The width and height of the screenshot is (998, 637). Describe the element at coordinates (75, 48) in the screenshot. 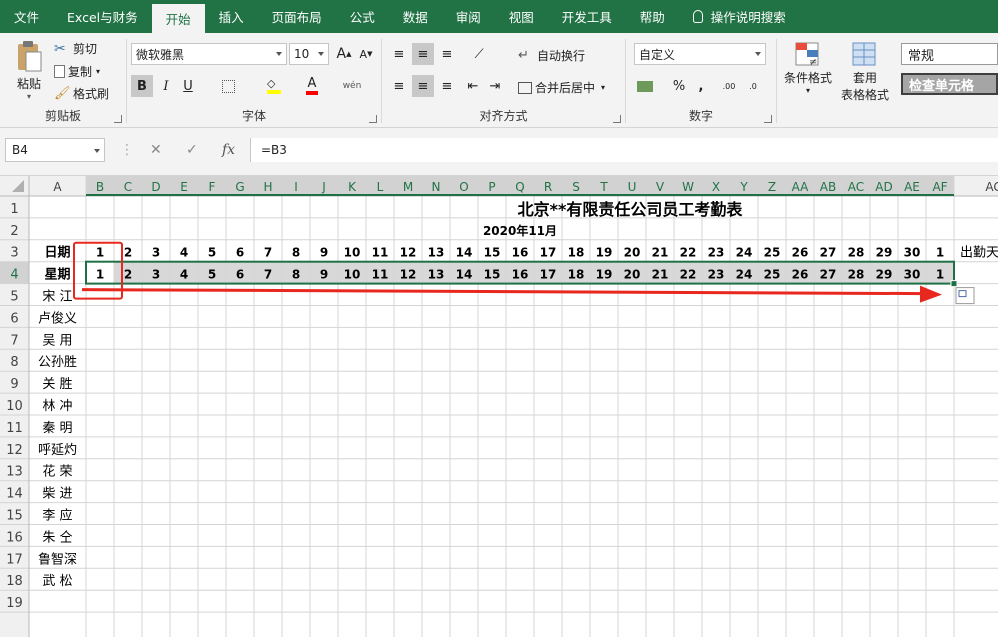

I see `cut-button: ✂ 剪切` at that location.